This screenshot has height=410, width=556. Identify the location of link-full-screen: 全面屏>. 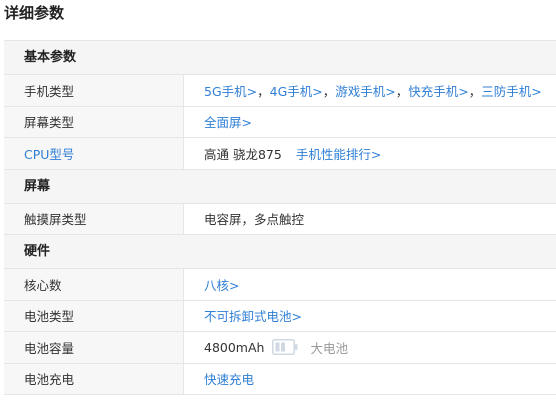
(228, 121).